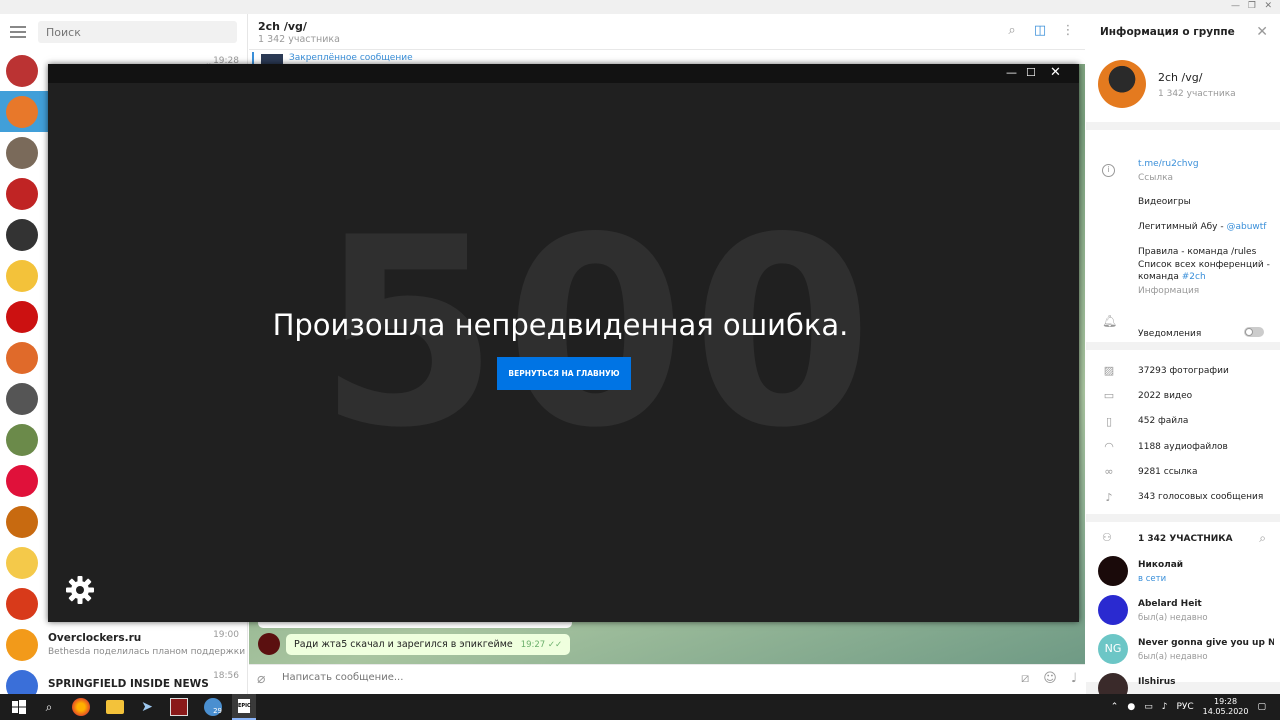 This screenshot has height=720, width=1280. What do you see at coordinates (213, 707) in the screenshot?
I see `steam-badge-icon: 29` at bounding box center [213, 707].